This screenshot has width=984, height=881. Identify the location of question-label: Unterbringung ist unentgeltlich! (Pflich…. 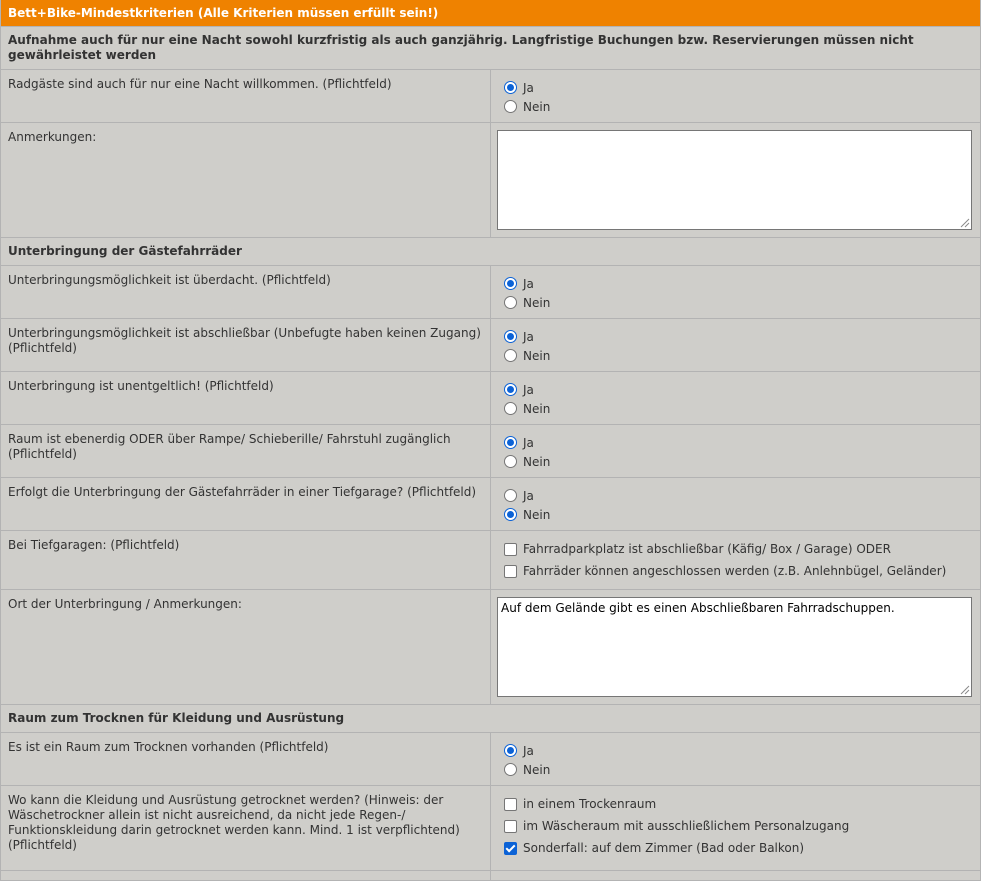
(246, 398).